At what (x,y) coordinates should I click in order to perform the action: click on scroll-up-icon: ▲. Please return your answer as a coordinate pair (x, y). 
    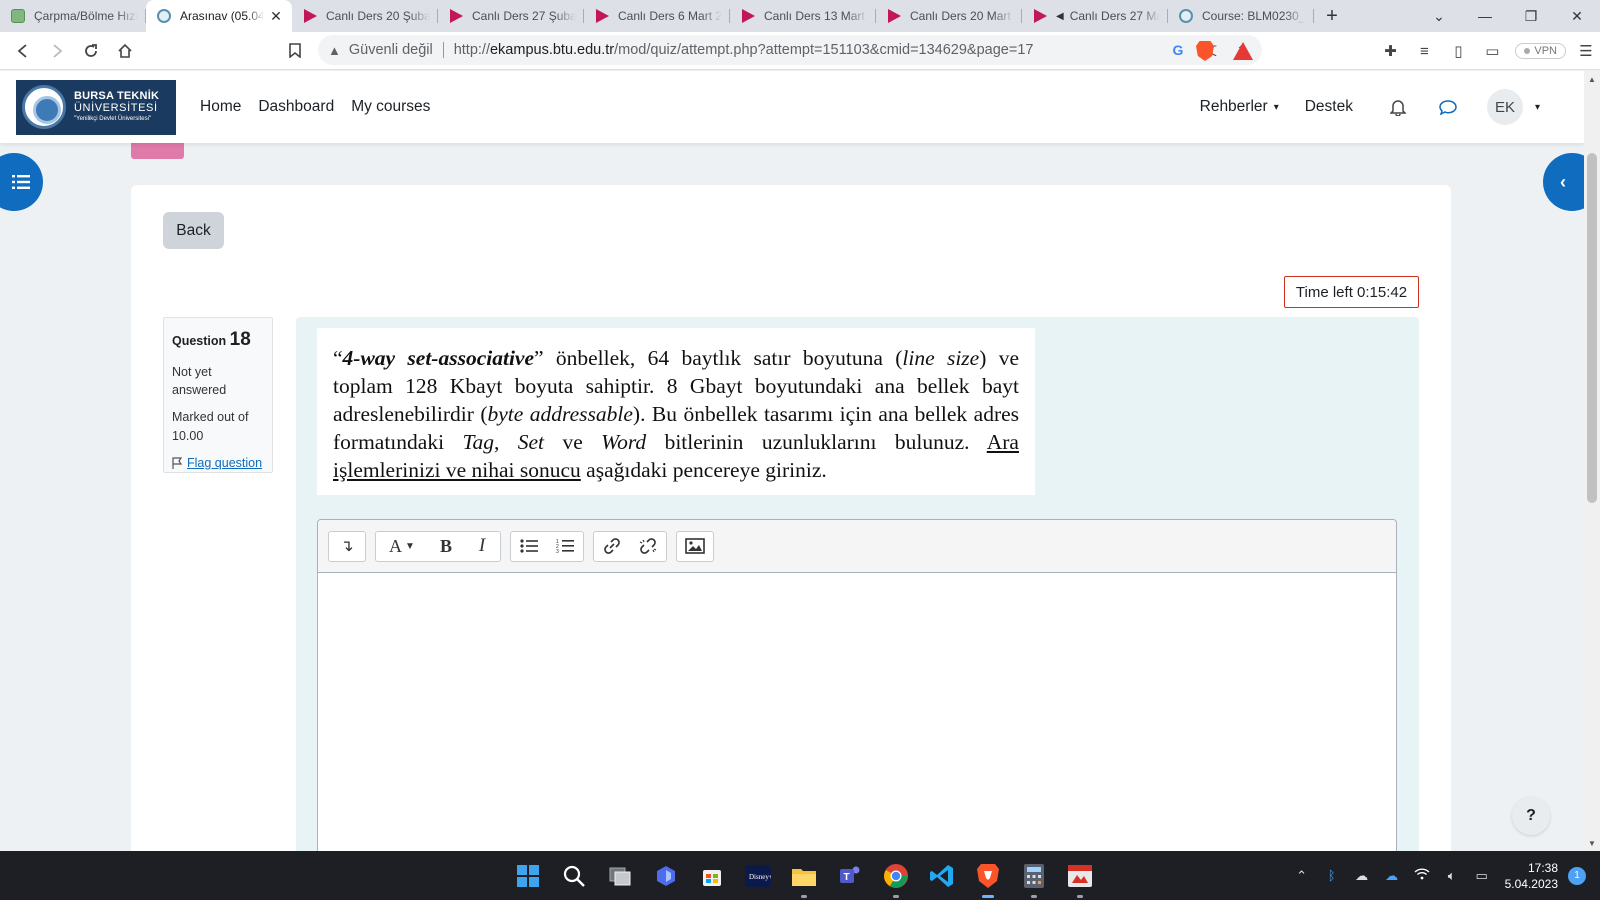
    Looking at the image, I should click on (1592, 79).